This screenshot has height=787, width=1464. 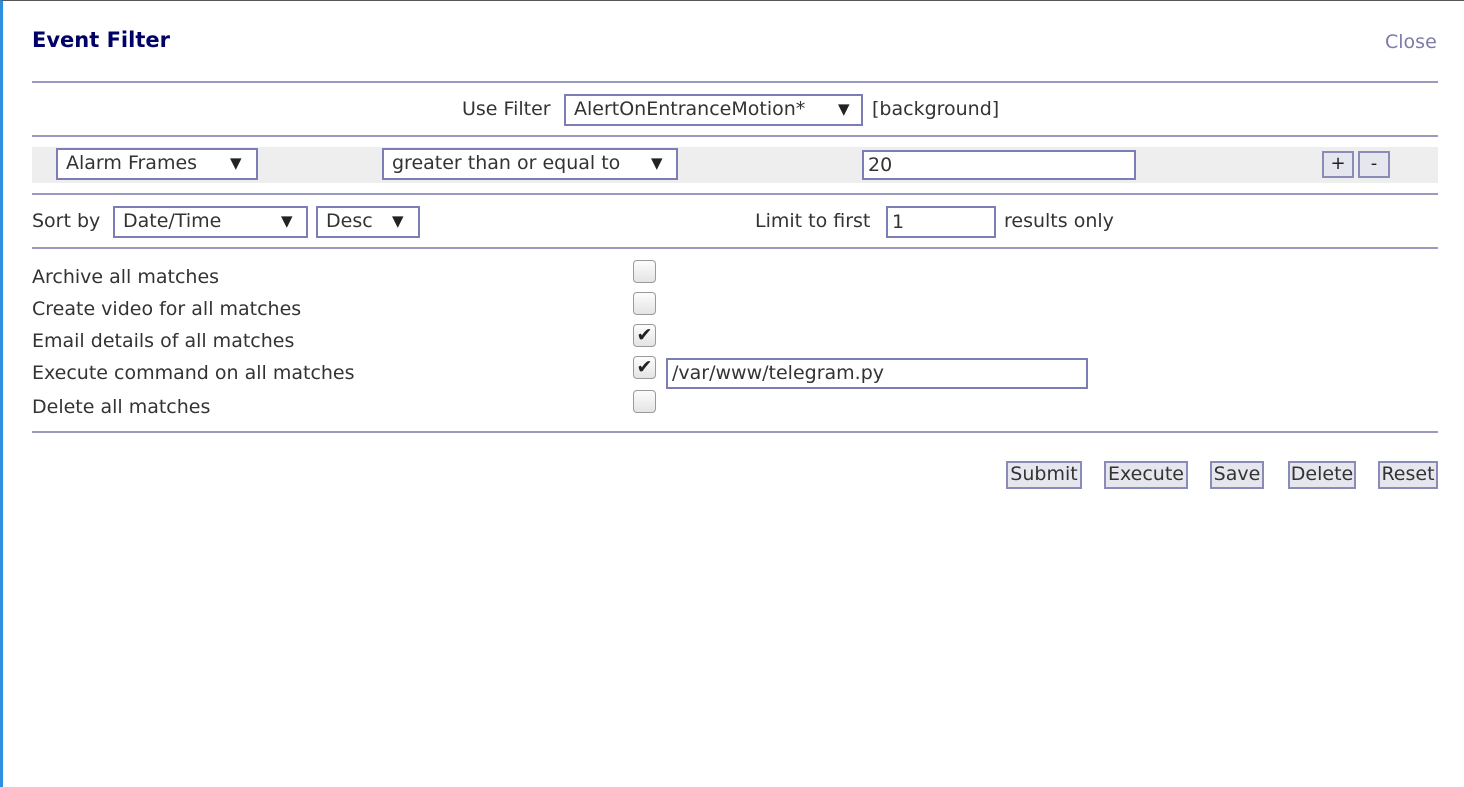 I want to click on sort-by-label: Sort by, so click(x=66, y=221).